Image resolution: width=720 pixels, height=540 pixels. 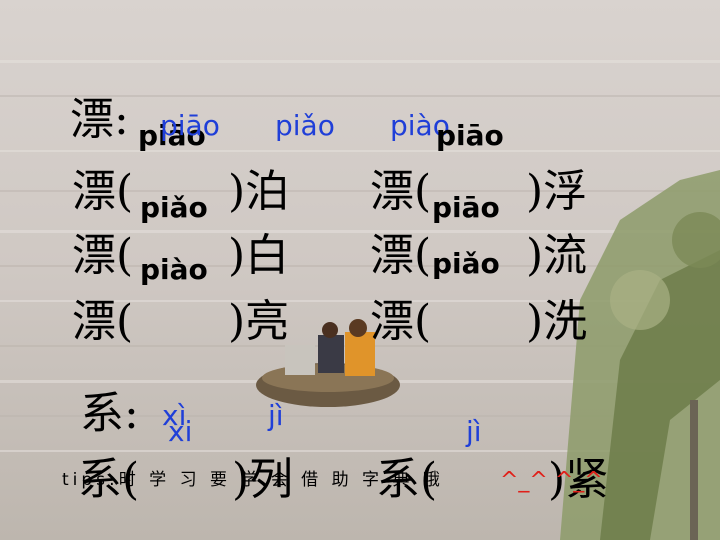 I want to click on row2-right-pinyin: piǎo, so click(x=466, y=263).